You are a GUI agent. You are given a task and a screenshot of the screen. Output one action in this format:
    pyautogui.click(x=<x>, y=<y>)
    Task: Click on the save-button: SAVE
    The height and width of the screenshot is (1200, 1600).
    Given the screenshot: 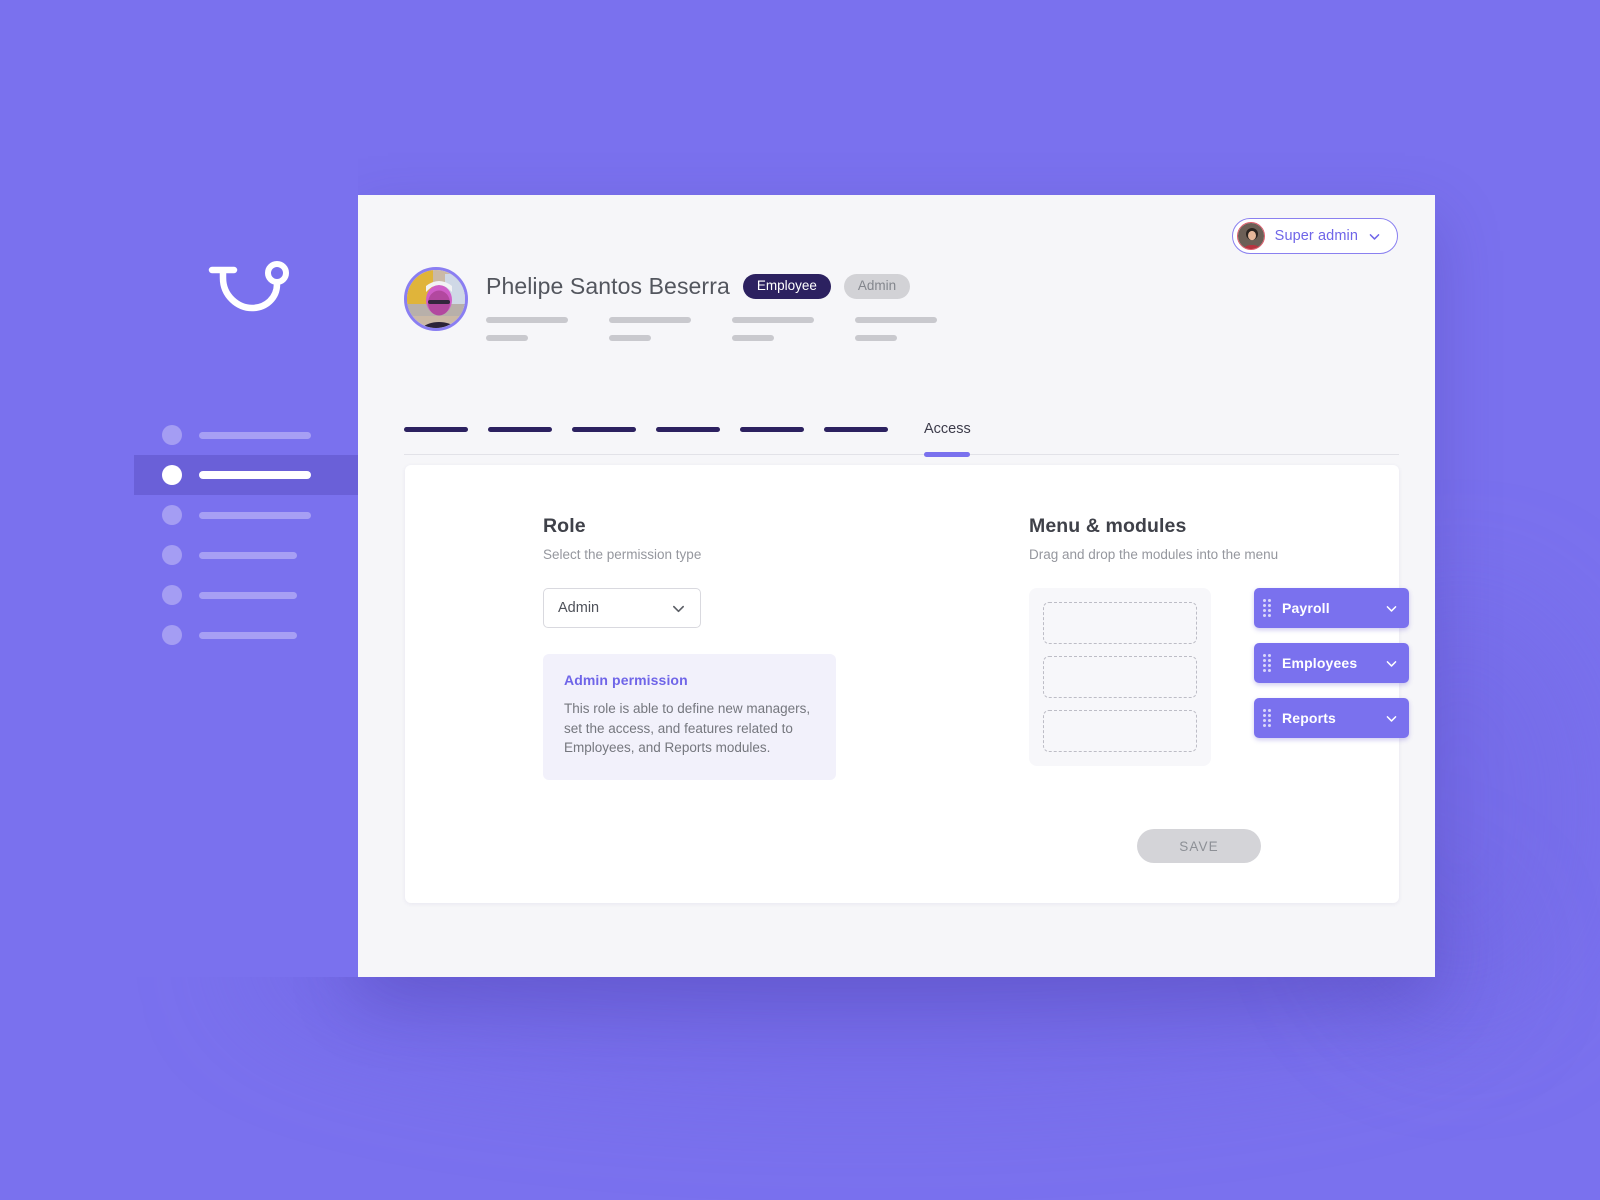 What is the action you would take?
    pyautogui.click(x=1199, y=846)
    